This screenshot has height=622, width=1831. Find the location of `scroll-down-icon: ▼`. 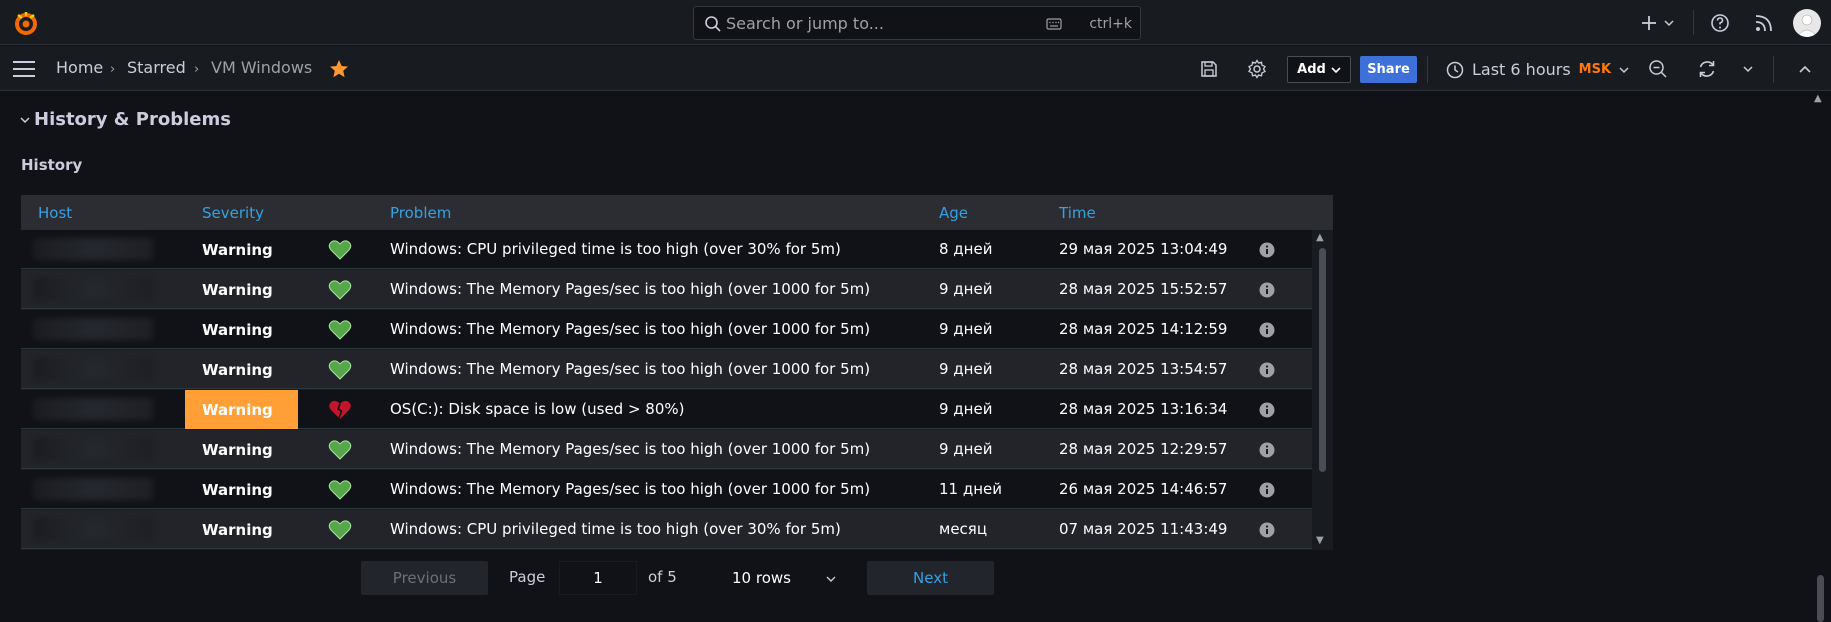

scroll-down-icon: ▼ is located at coordinates (1320, 540).